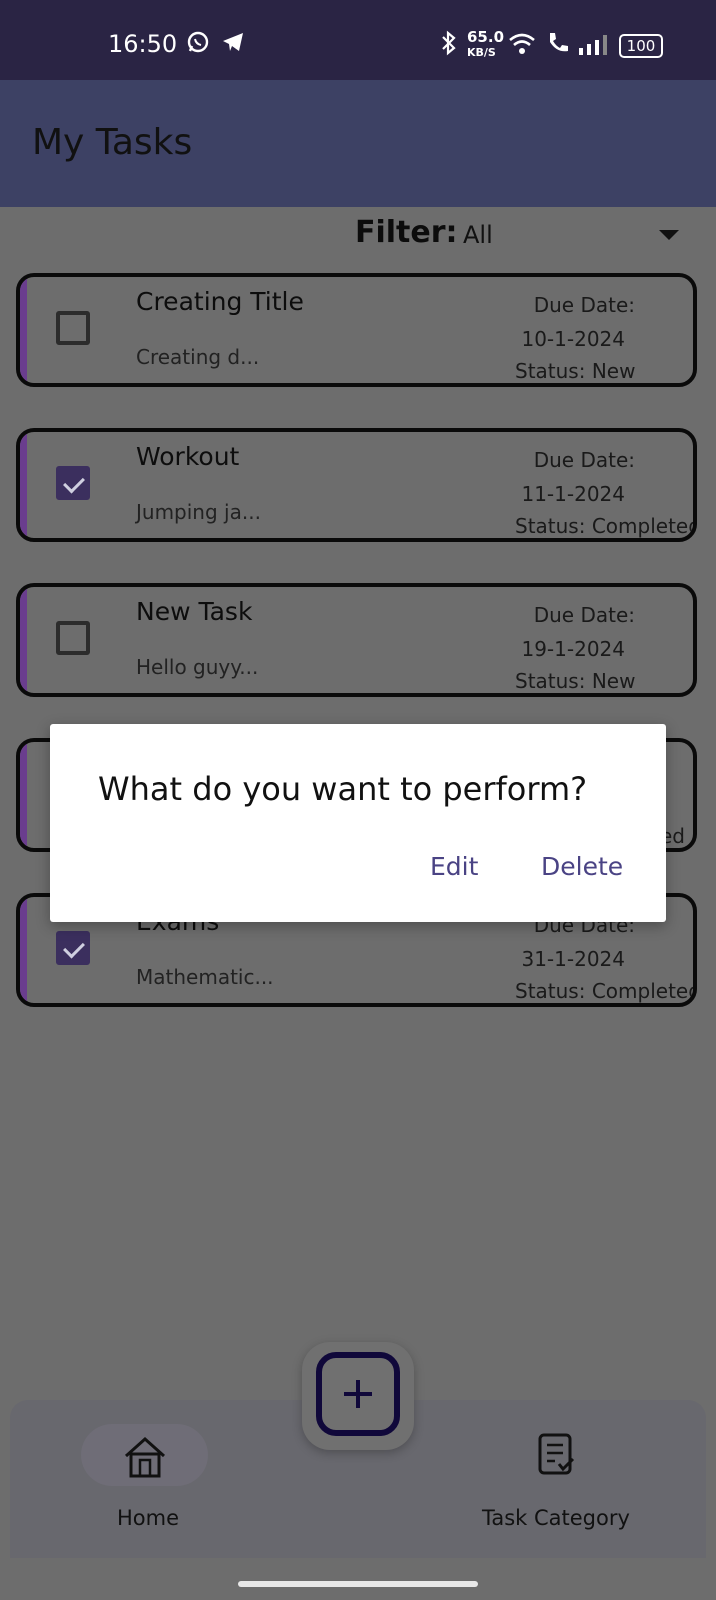  I want to click on nav-category-label: Task Category, so click(556, 1518).